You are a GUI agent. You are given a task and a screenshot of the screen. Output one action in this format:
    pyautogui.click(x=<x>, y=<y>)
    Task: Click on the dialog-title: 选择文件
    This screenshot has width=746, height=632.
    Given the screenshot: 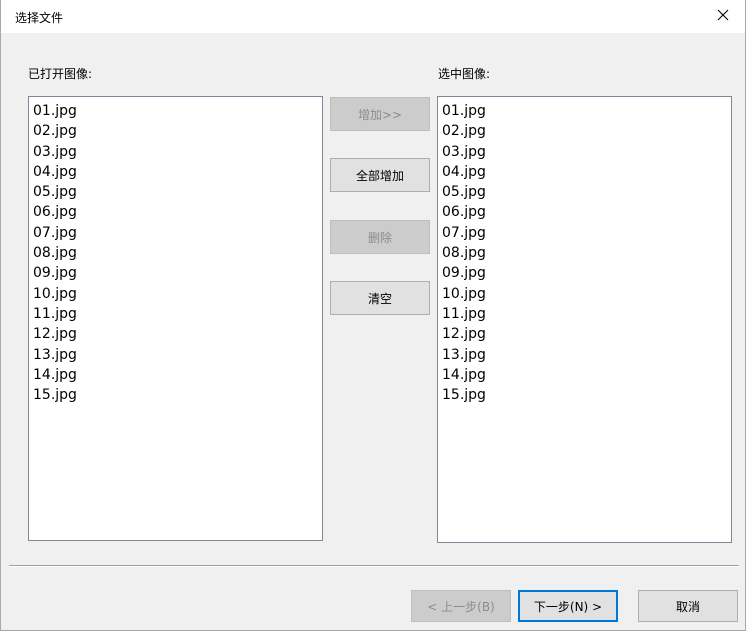 What is the action you would take?
    pyautogui.click(x=39, y=18)
    